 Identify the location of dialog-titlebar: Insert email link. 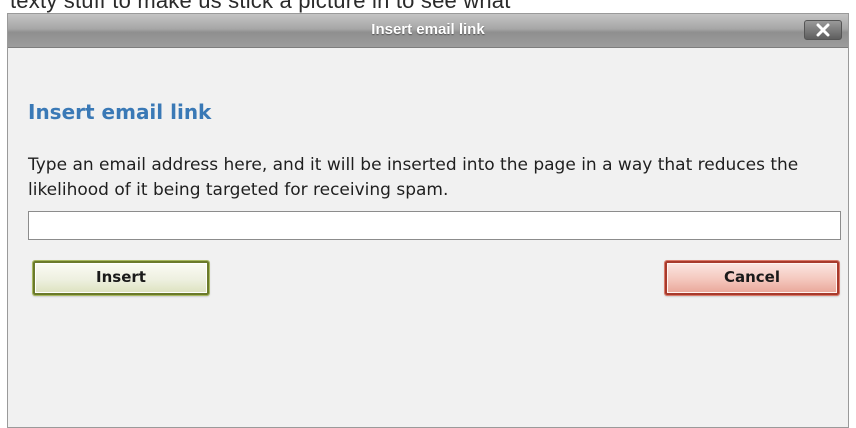
(428, 31).